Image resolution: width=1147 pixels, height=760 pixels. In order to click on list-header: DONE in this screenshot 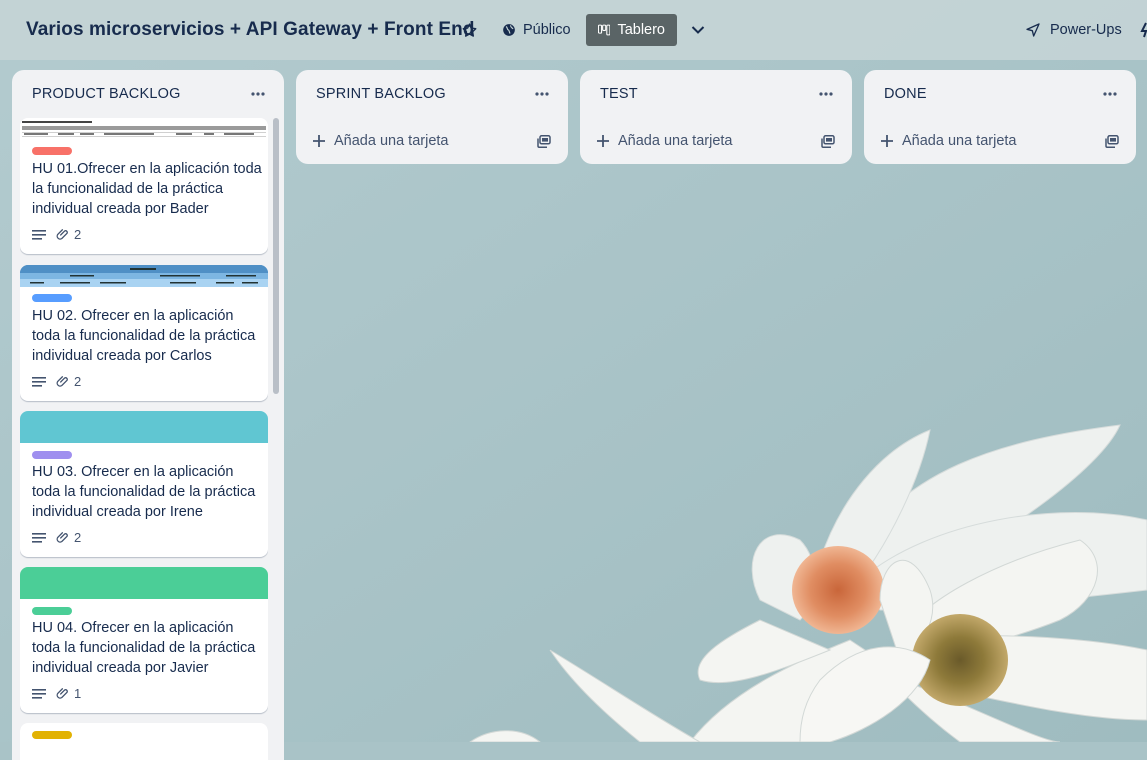, I will do `click(1000, 94)`.